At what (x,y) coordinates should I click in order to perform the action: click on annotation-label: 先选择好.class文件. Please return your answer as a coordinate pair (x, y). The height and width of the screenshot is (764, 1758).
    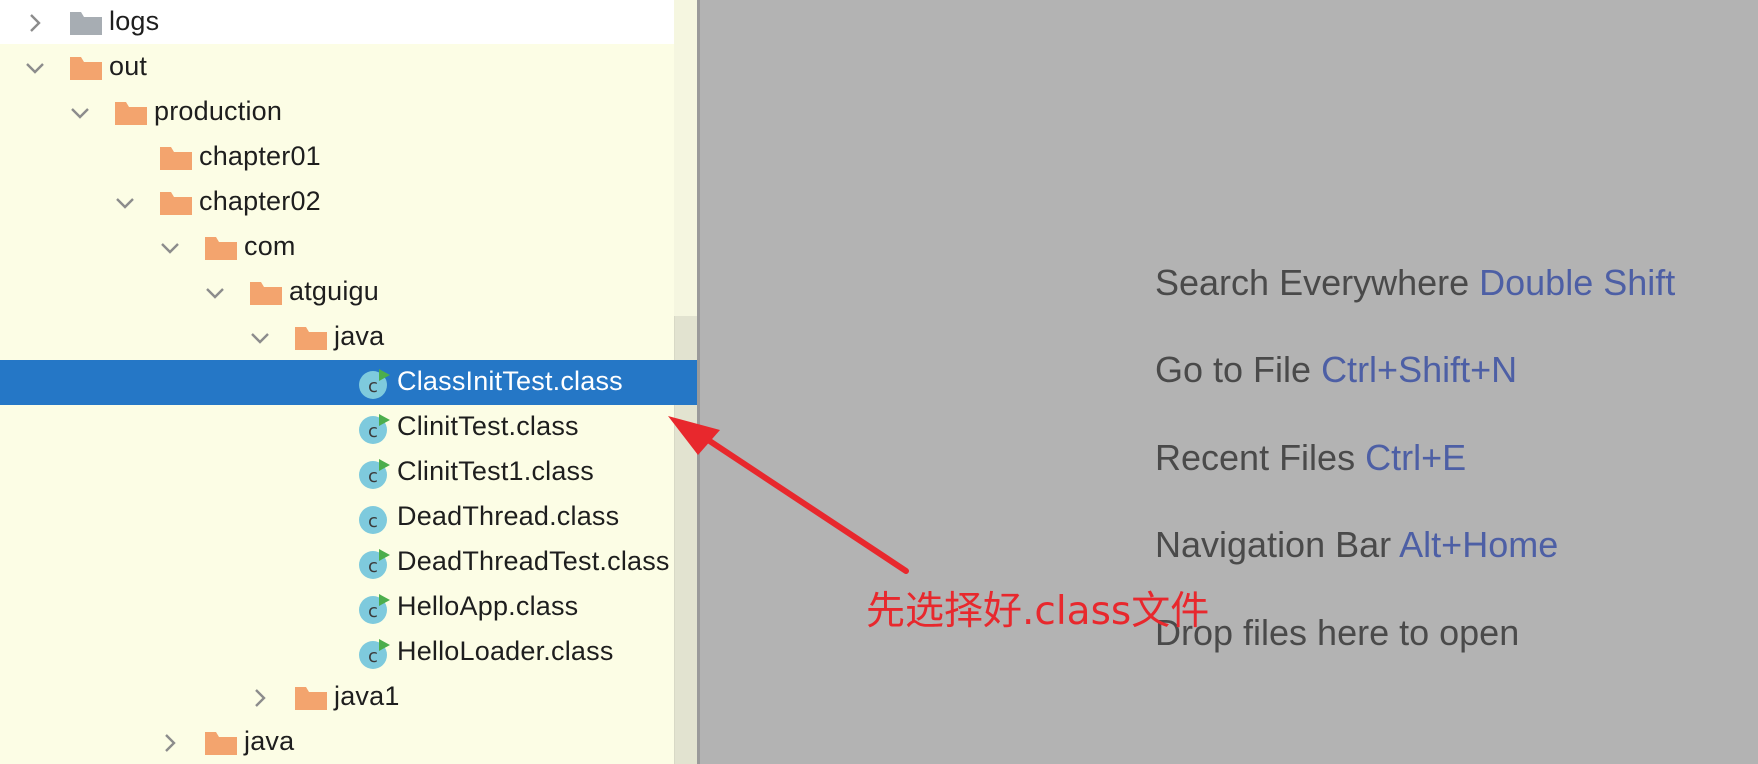
    Looking at the image, I should click on (1038, 611).